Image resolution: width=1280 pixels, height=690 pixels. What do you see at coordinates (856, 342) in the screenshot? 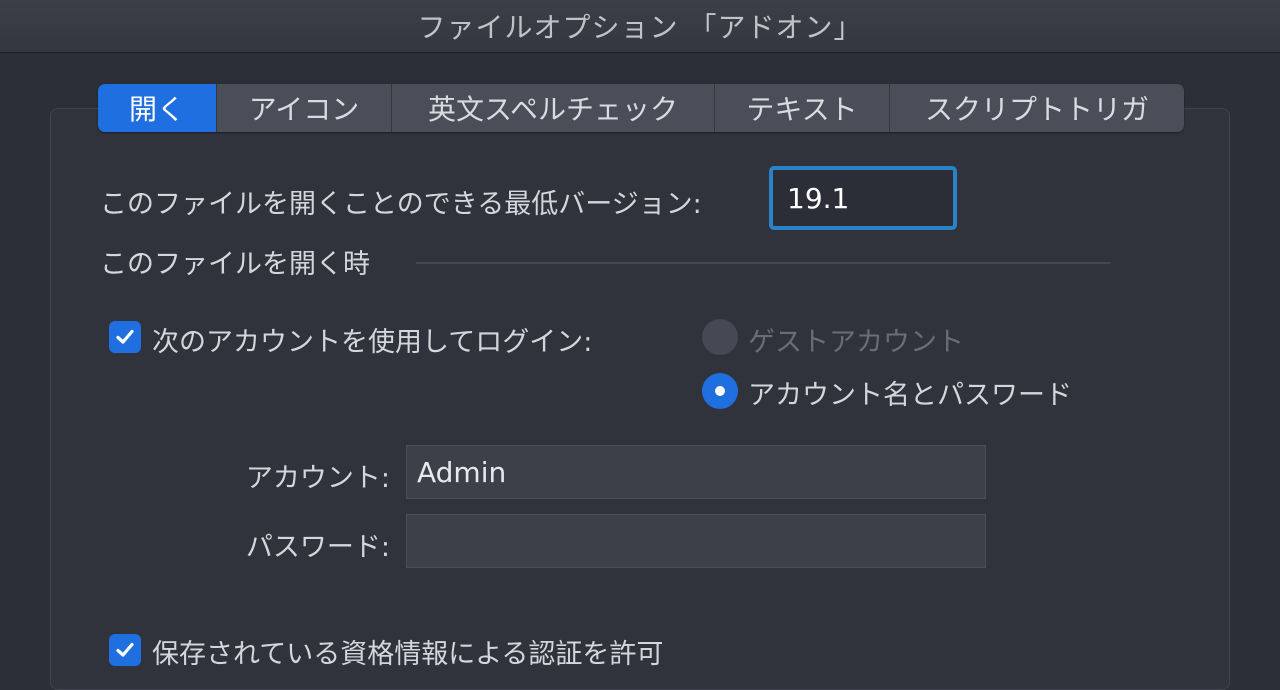
I see `radio-guest-account-label: ゲストアカウント` at bounding box center [856, 342].